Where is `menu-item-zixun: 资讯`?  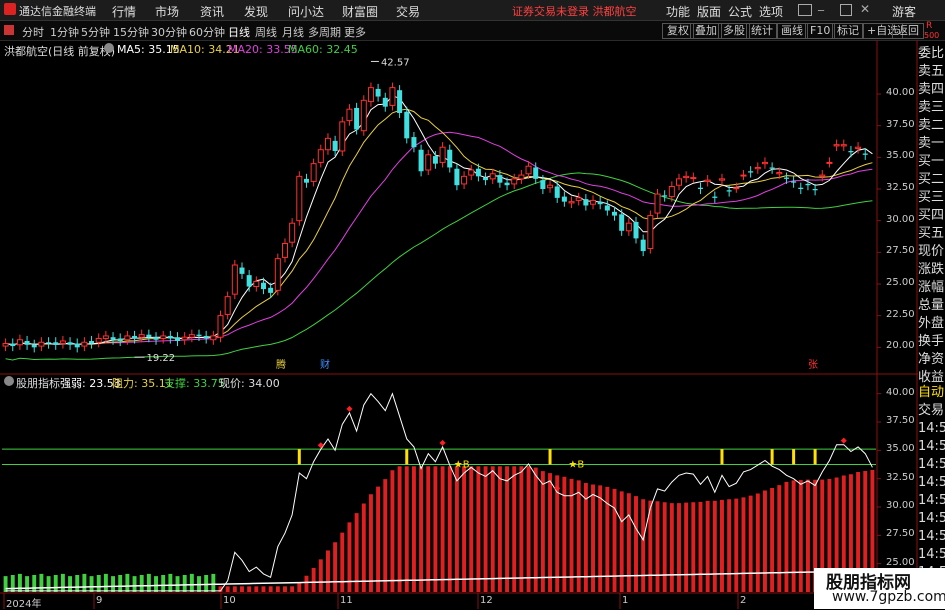
menu-item-zixun: 资讯 is located at coordinates (212, 11).